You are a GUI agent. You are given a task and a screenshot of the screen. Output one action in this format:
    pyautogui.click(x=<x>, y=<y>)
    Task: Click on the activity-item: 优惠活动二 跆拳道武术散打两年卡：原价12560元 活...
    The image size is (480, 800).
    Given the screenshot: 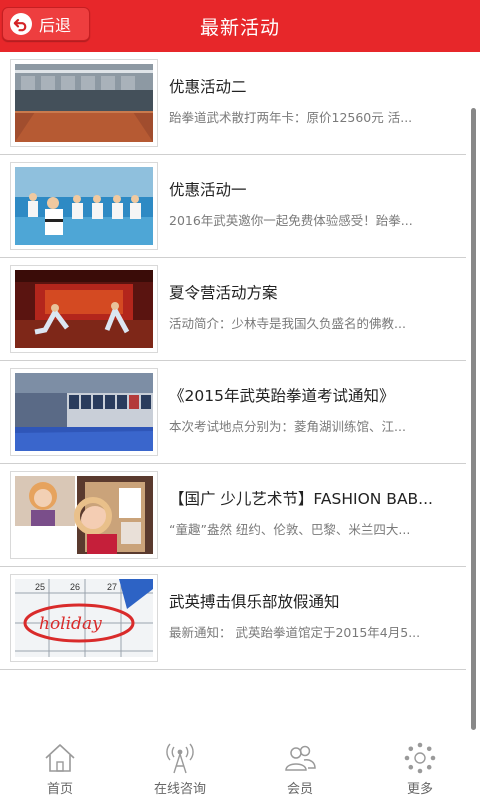 What is the action you would take?
    pyautogui.click(x=233, y=103)
    